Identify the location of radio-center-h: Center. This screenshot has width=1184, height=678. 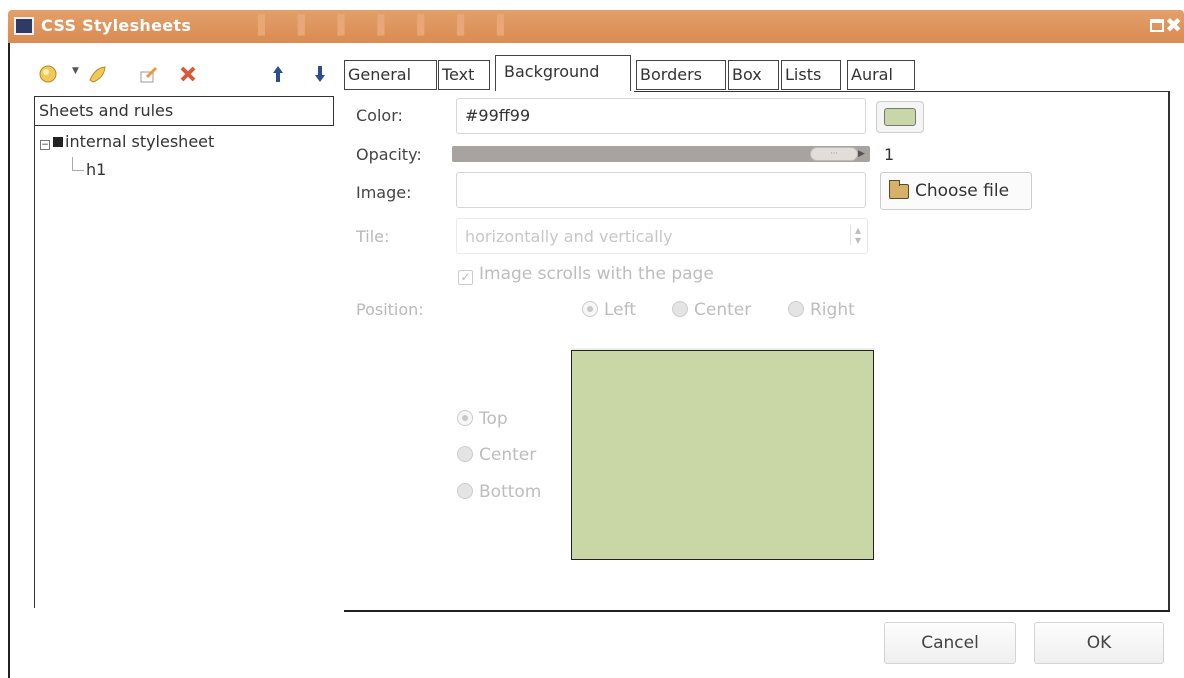
(711, 310).